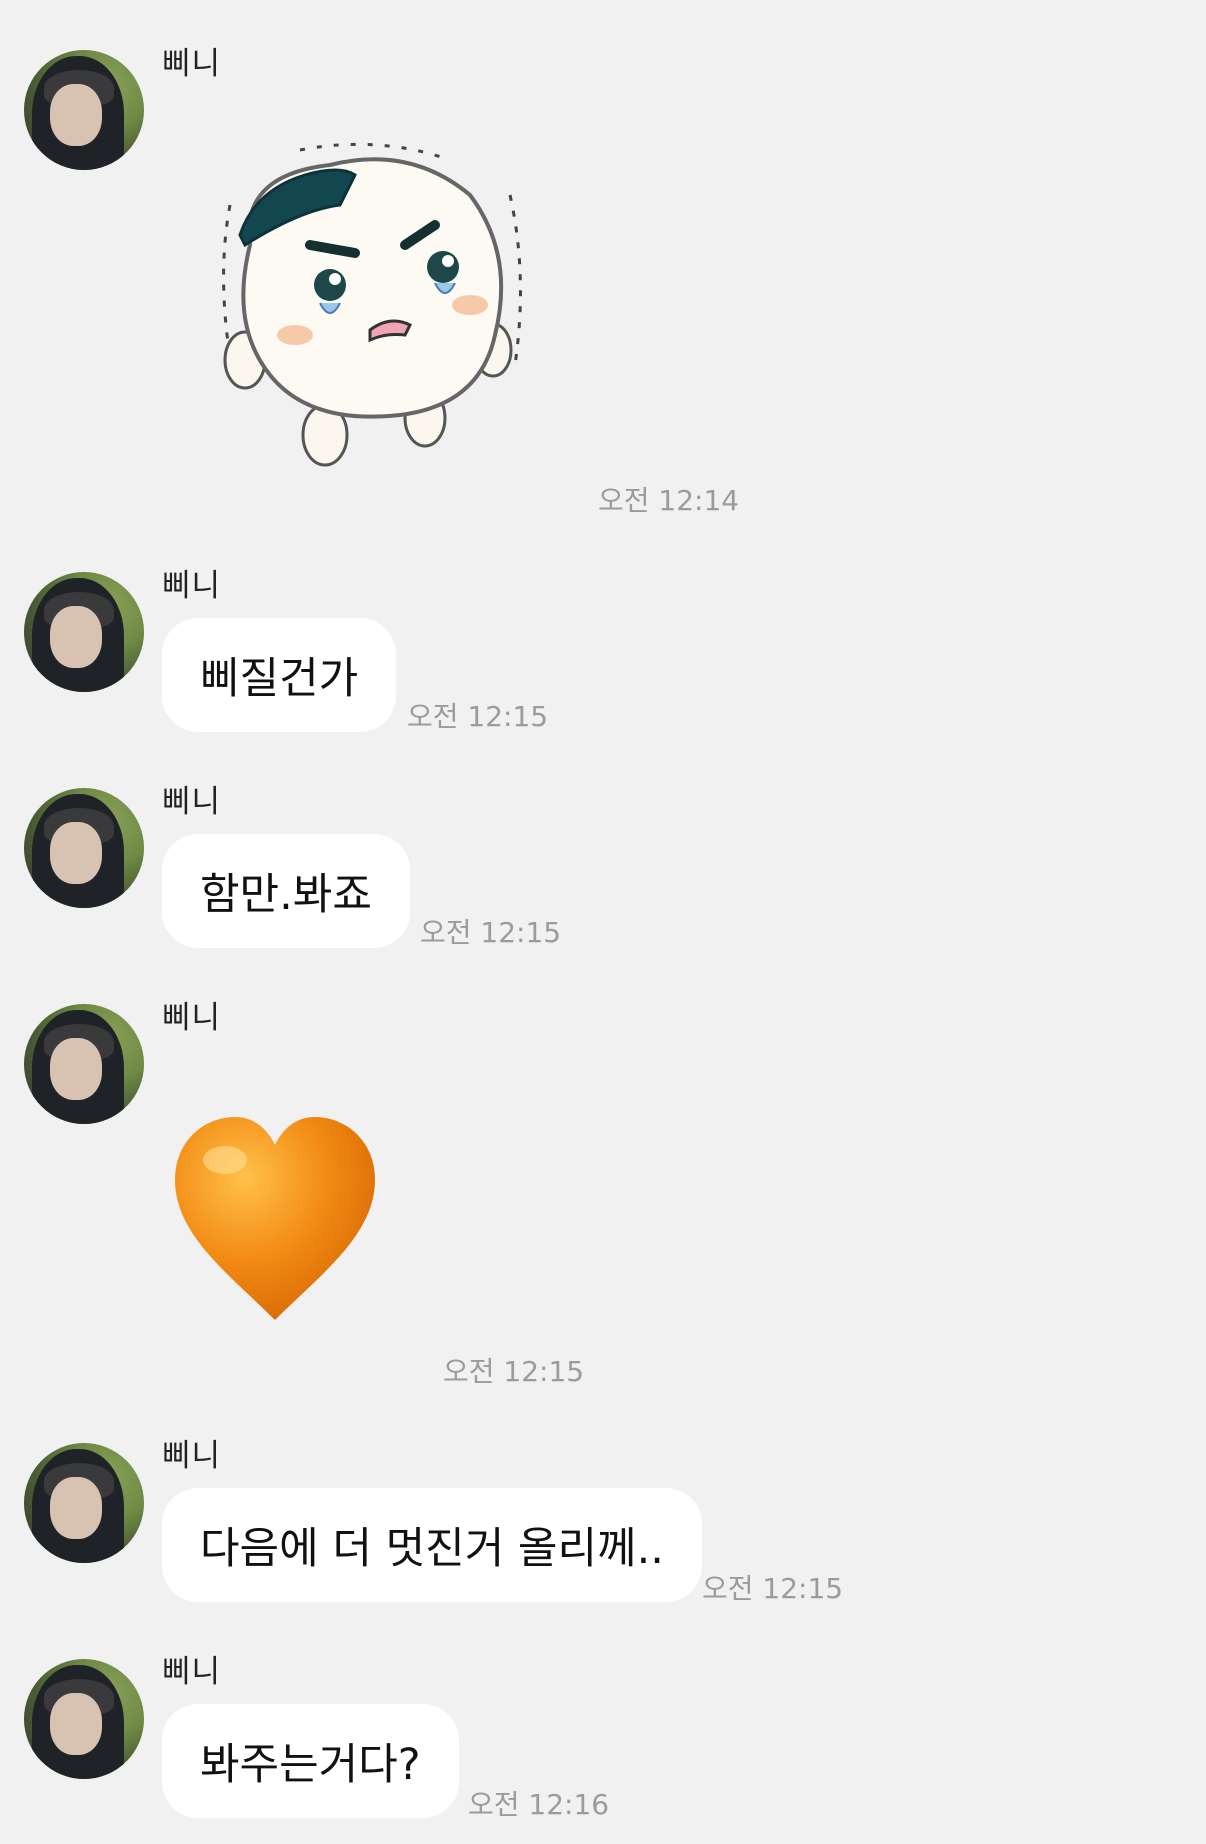 This screenshot has width=1206, height=1844. Describe the element at coordinates (669, 500) in the screenshot. I see `message-timestamp: 오전 12:14` at that location.